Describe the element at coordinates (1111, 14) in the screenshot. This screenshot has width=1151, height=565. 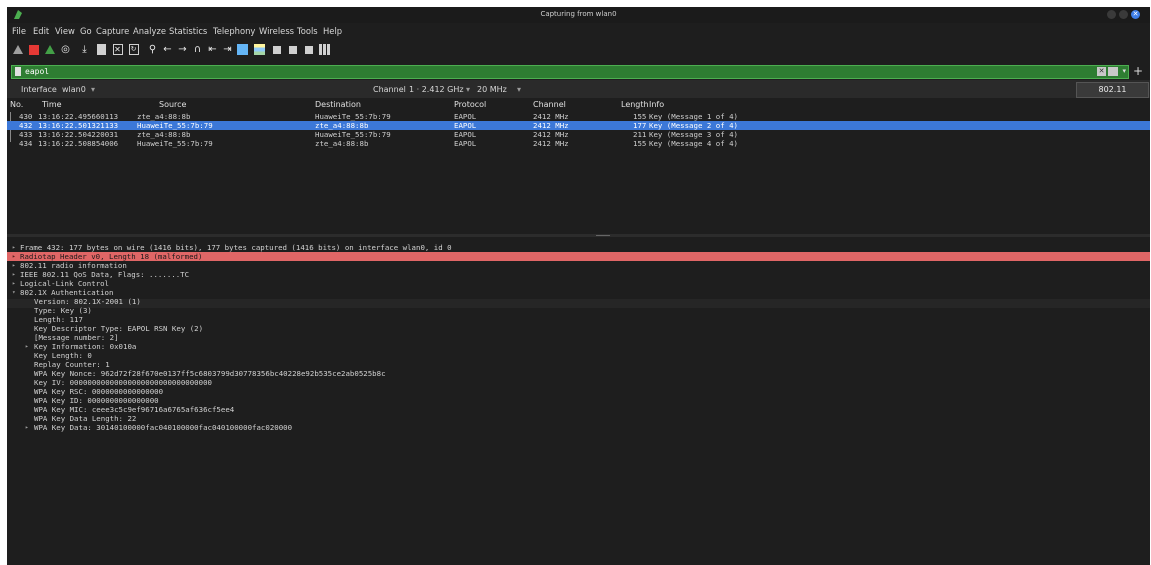
I see `minimize-button` at that location.